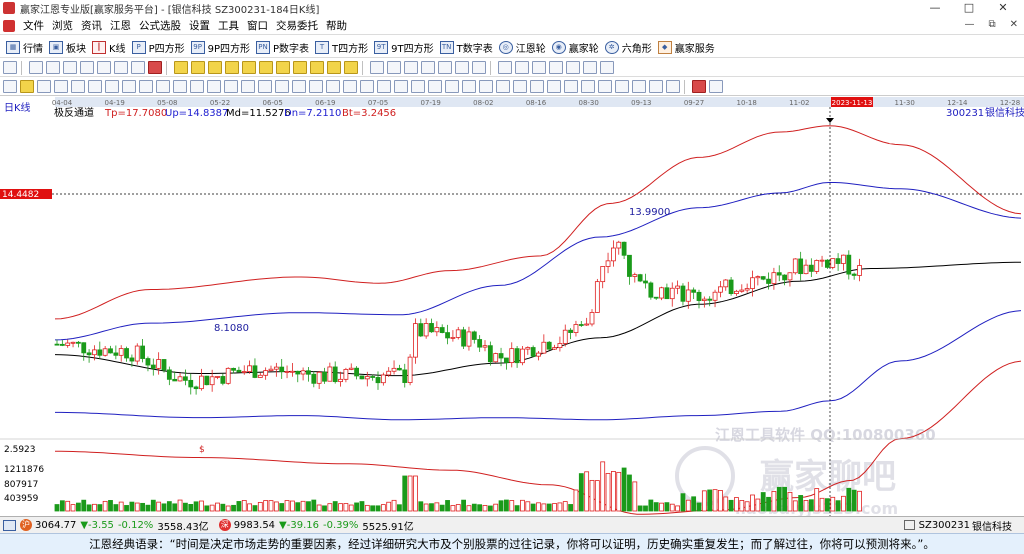 This screenshot has width=1024, height=554. I want to click on split-icon, so click(573, 67).